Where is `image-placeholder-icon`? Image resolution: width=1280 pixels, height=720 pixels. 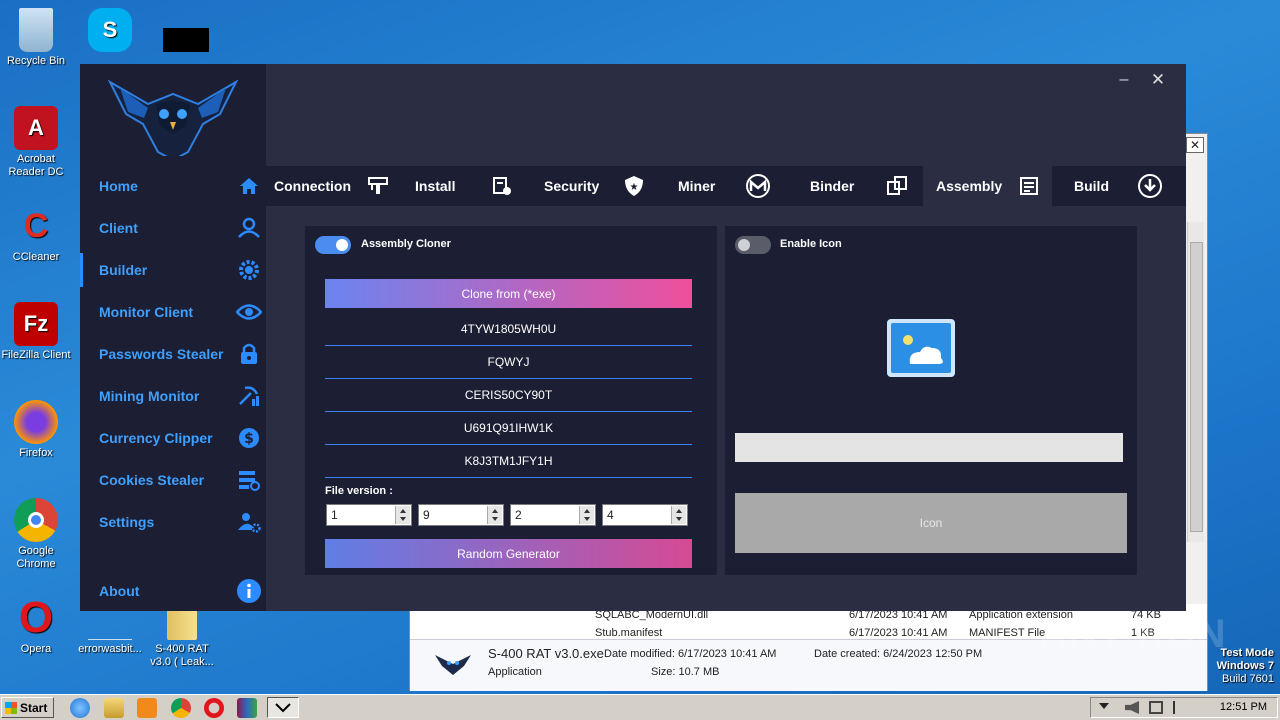 image-placeholder-icon is located at coordinates (921, 348).